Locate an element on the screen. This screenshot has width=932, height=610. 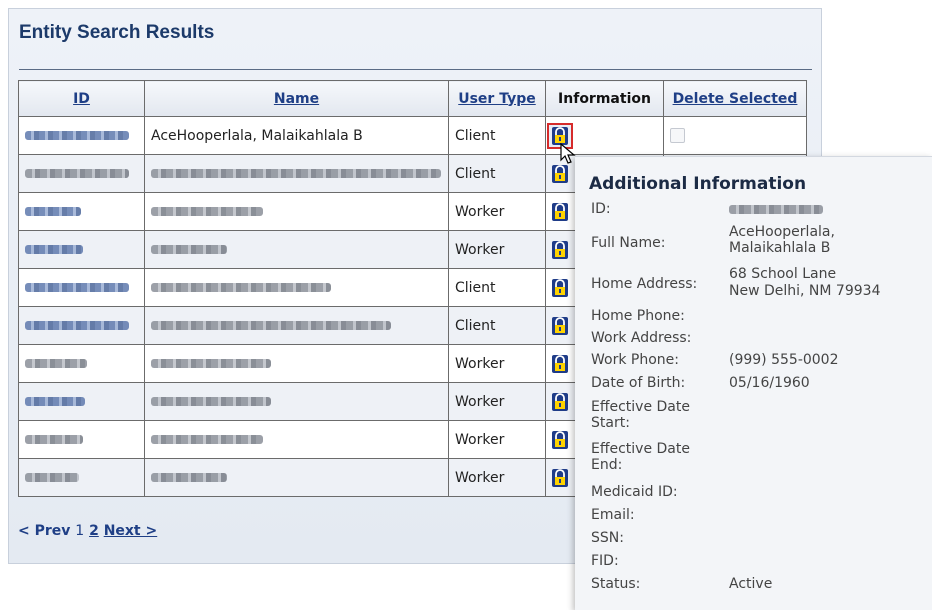
pointer-cursor-icon is located at coordinates (568, 153).